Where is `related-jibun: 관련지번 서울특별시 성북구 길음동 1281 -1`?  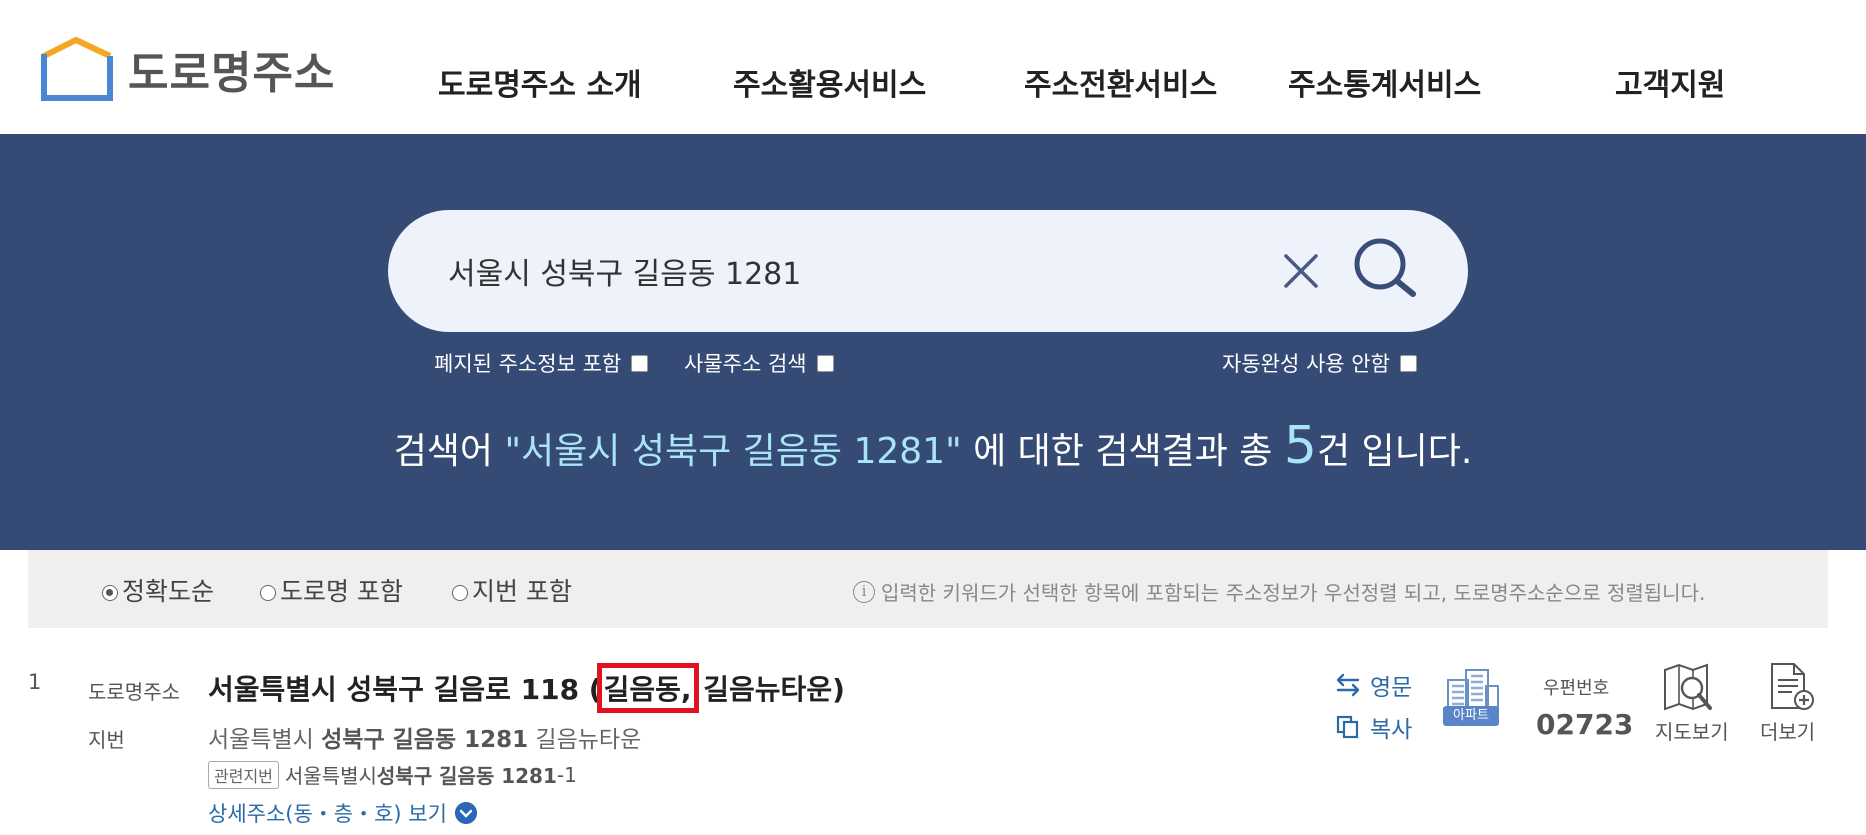
related-jibun: 관련지번 서울특별시 성북구 길음동 1281 -1 is located at coordinates (392, 774).